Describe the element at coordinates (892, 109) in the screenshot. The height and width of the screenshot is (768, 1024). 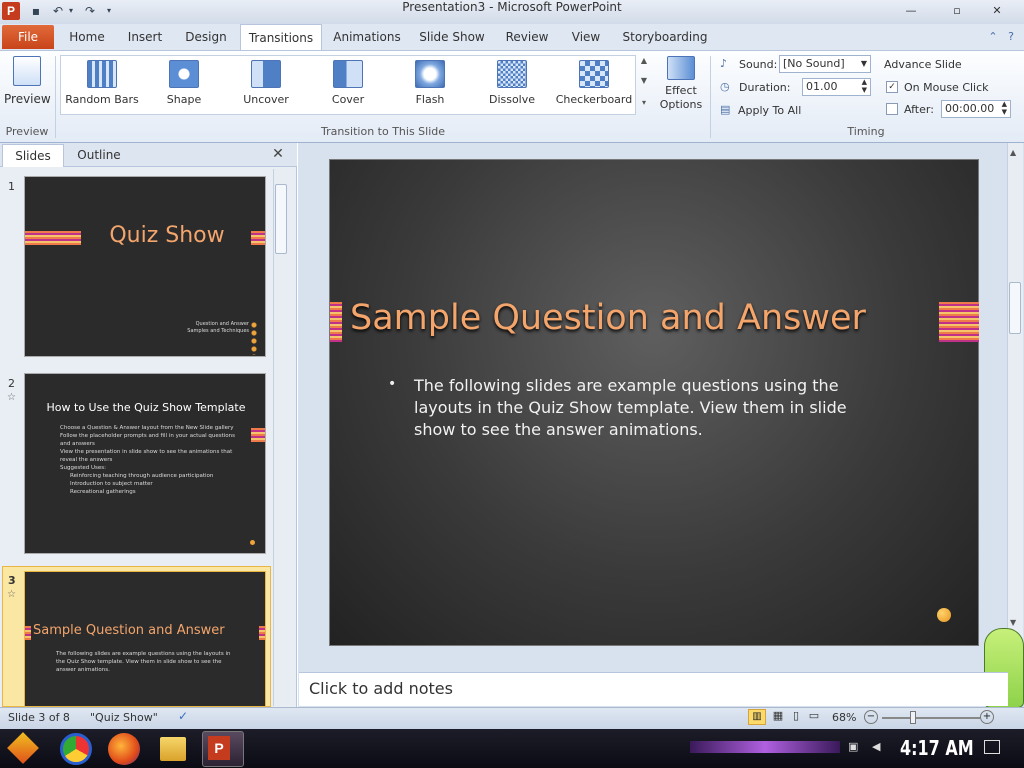
I see `after-checkbox` at that location.